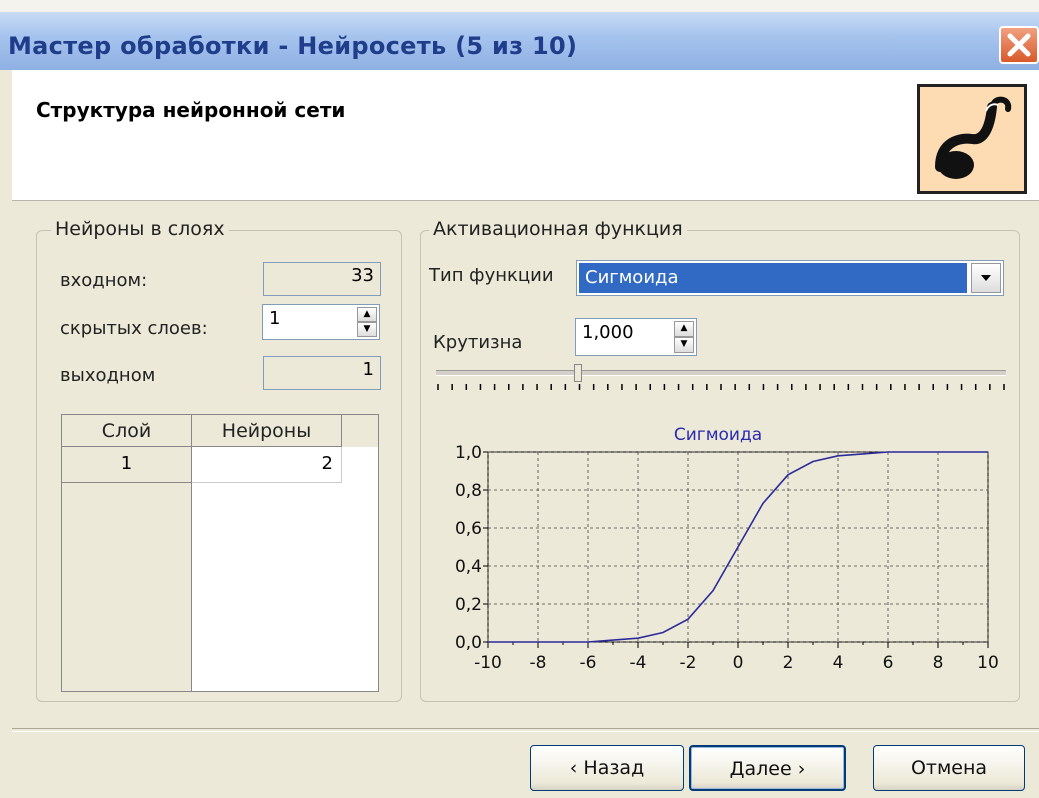  I want to click on chevron-down-icon, so click(986, 278).